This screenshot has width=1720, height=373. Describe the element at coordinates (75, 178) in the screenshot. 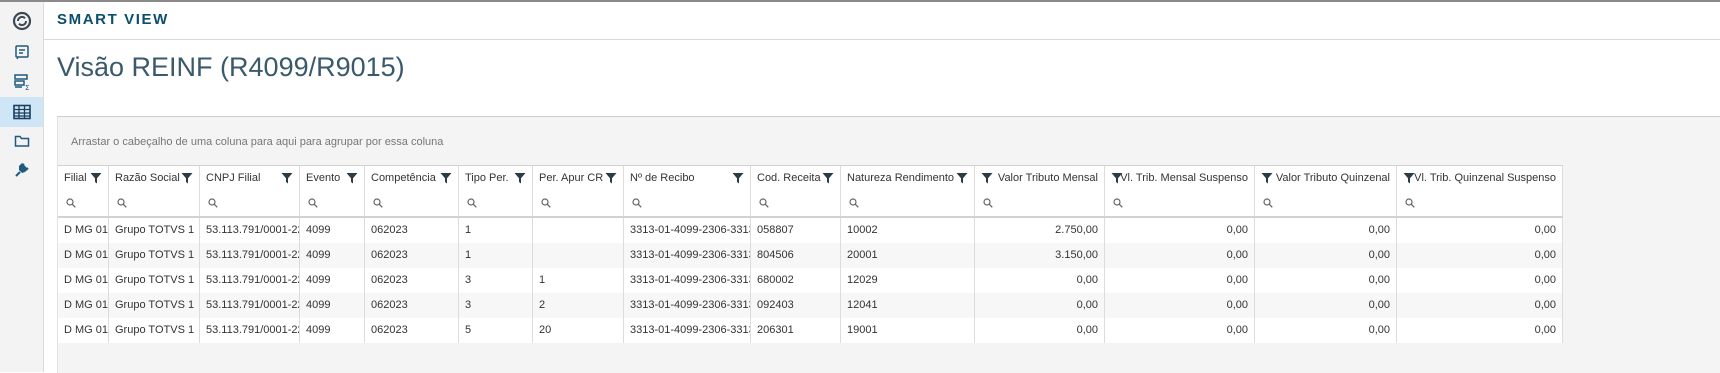

I see `column-header-label: Filial` at that location.